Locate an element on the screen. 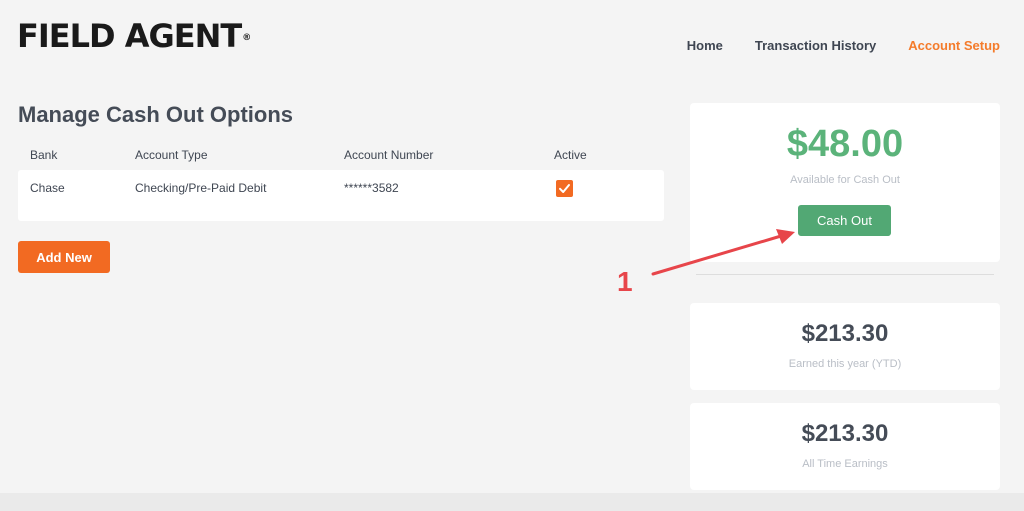  ytd-label: Earned this year (YTD) is located at coordinates (845, 364).